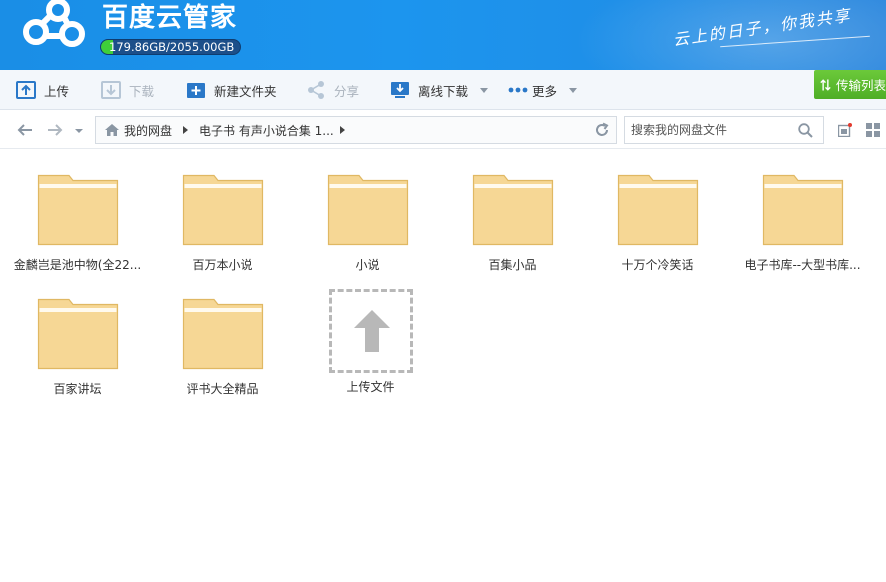  What do you see at coordinates (860, 85) in the screenshot?
I see `transfer-list-label: 传输列表` at bounding box center [860, 85].